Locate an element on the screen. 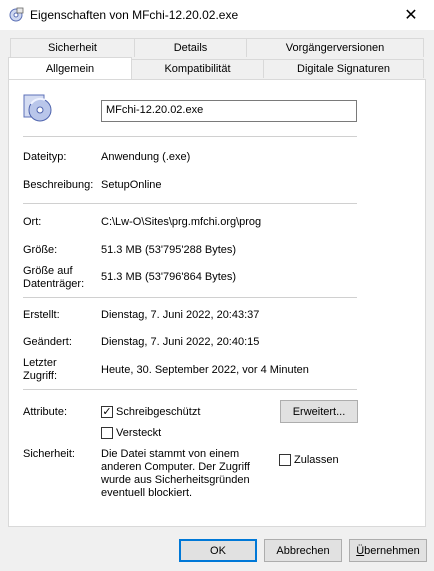  ok-button: OK is located at coordinates (218, 550).